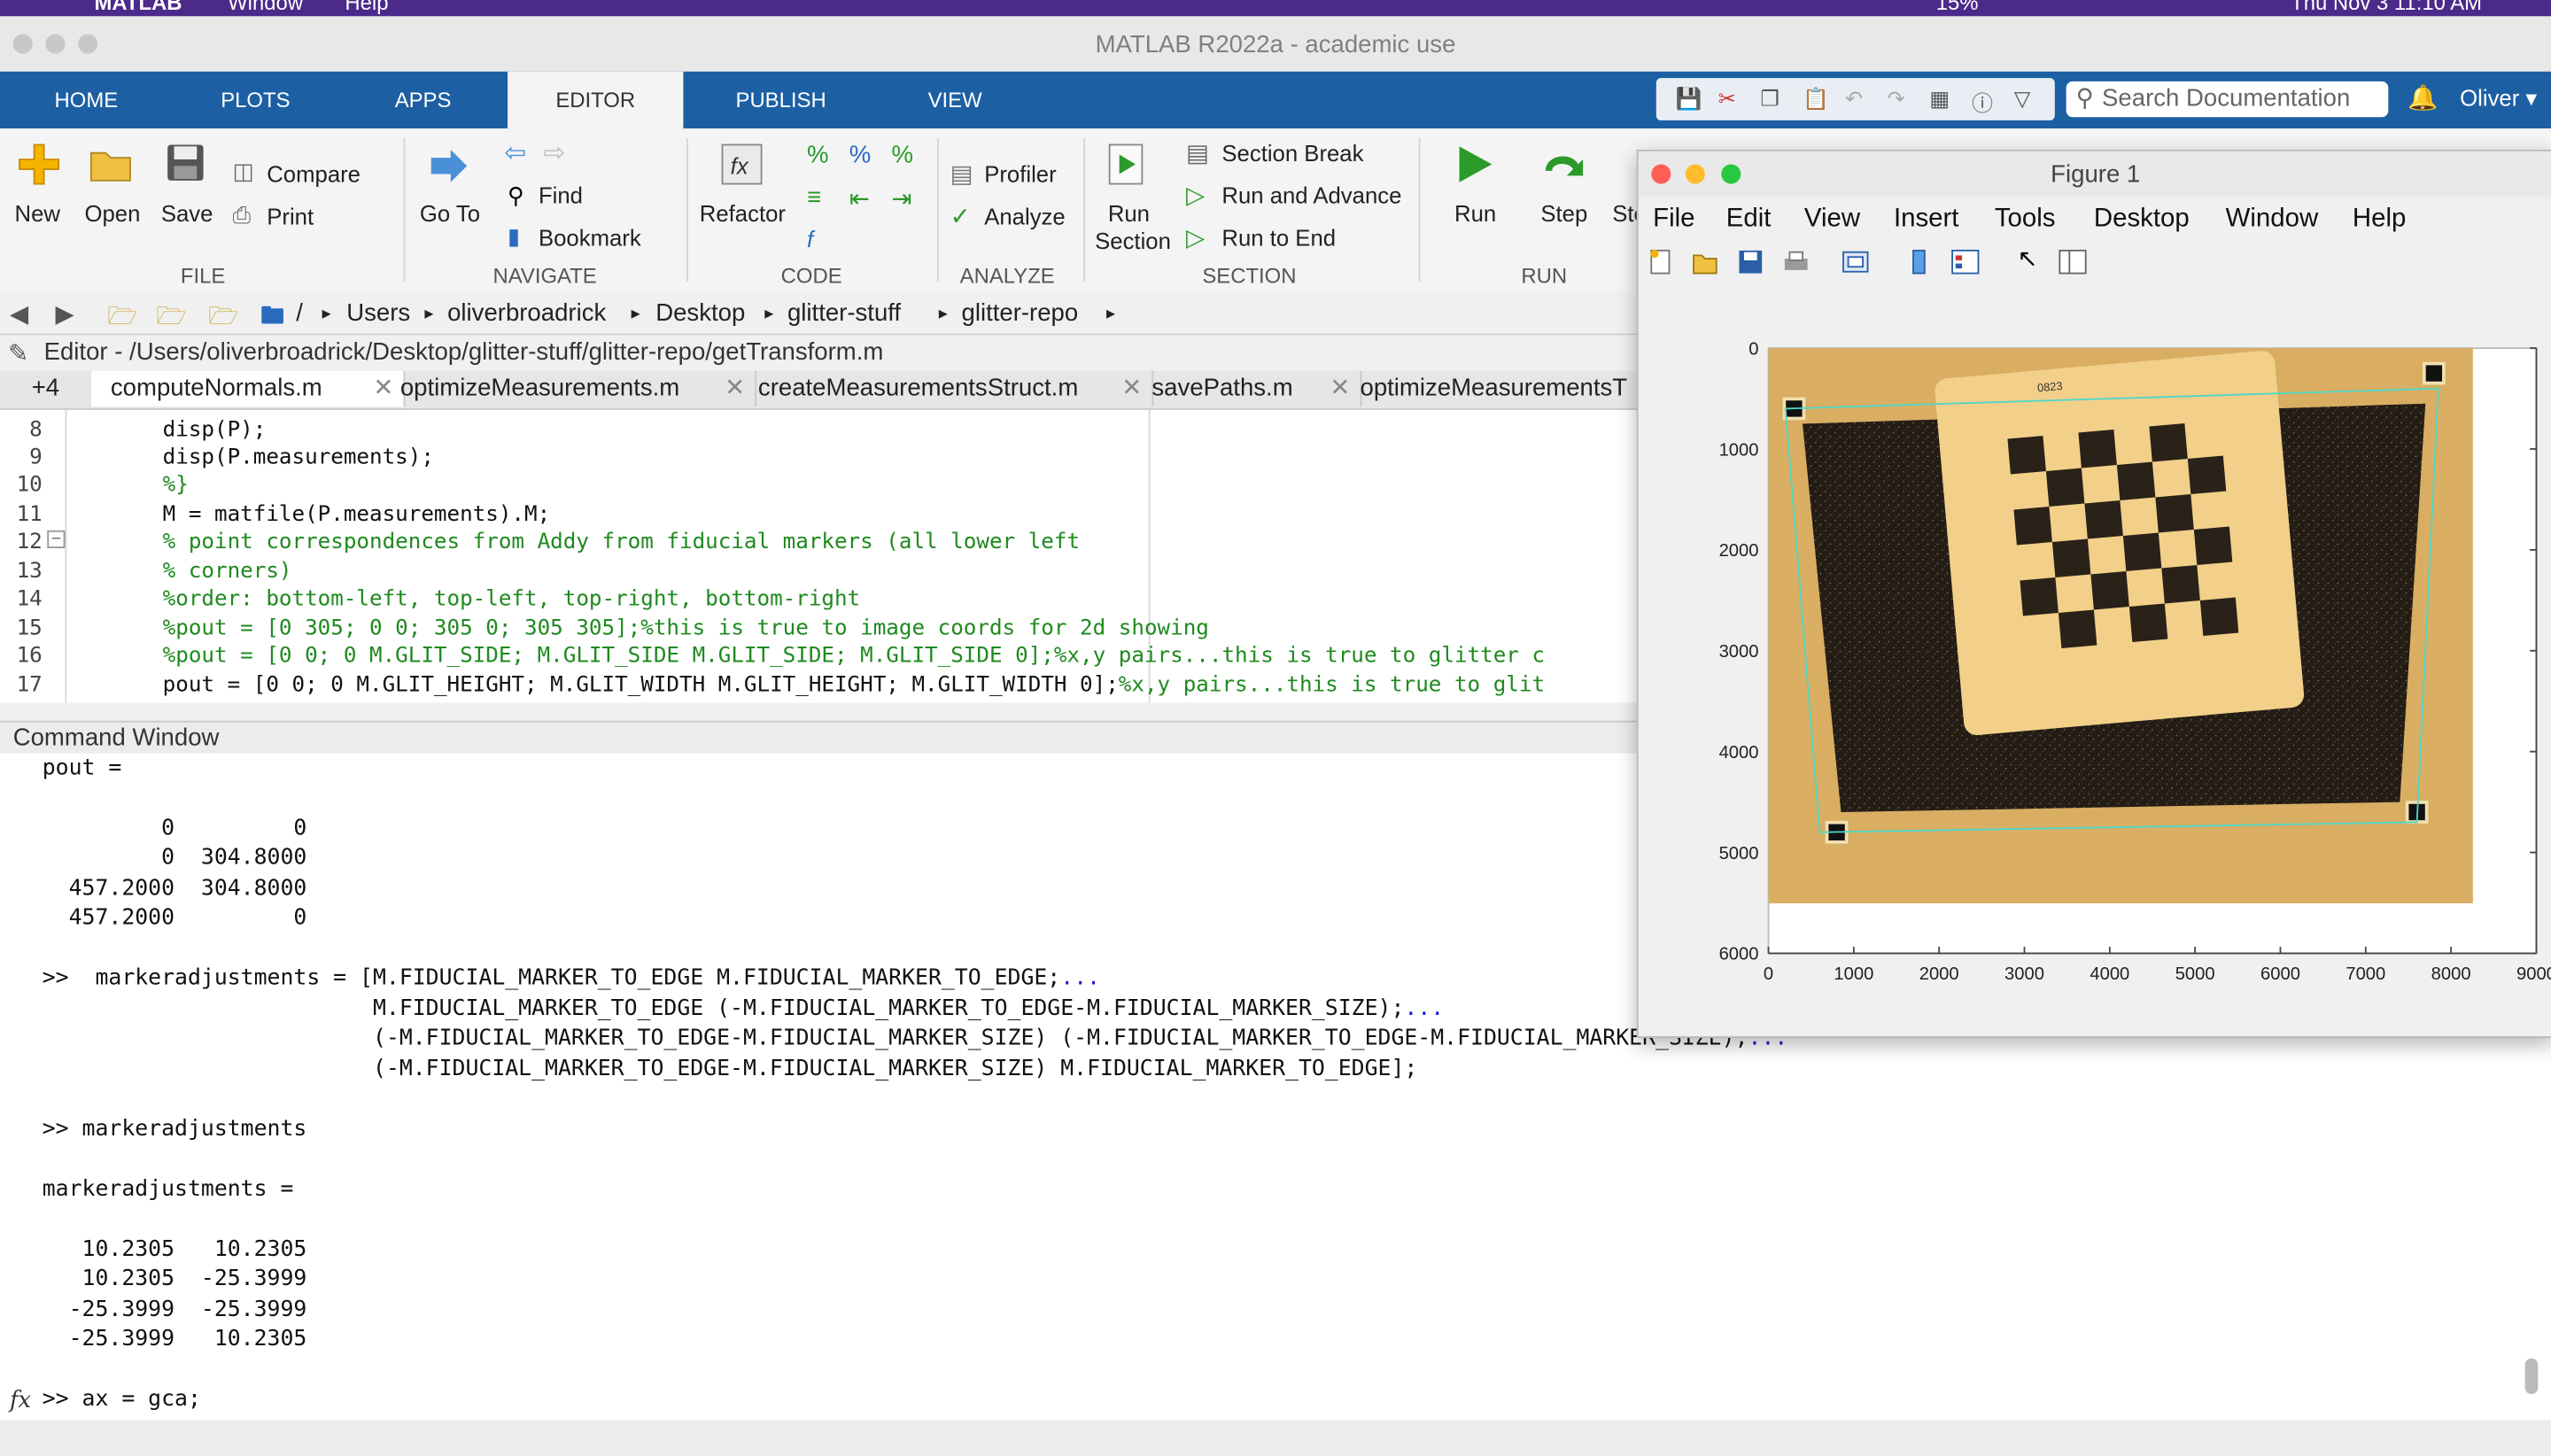  What do you see at coordinates (903, 155) in the screenshot?
I see `wrap-comment-icon: %` at bounding box center [903, 155].